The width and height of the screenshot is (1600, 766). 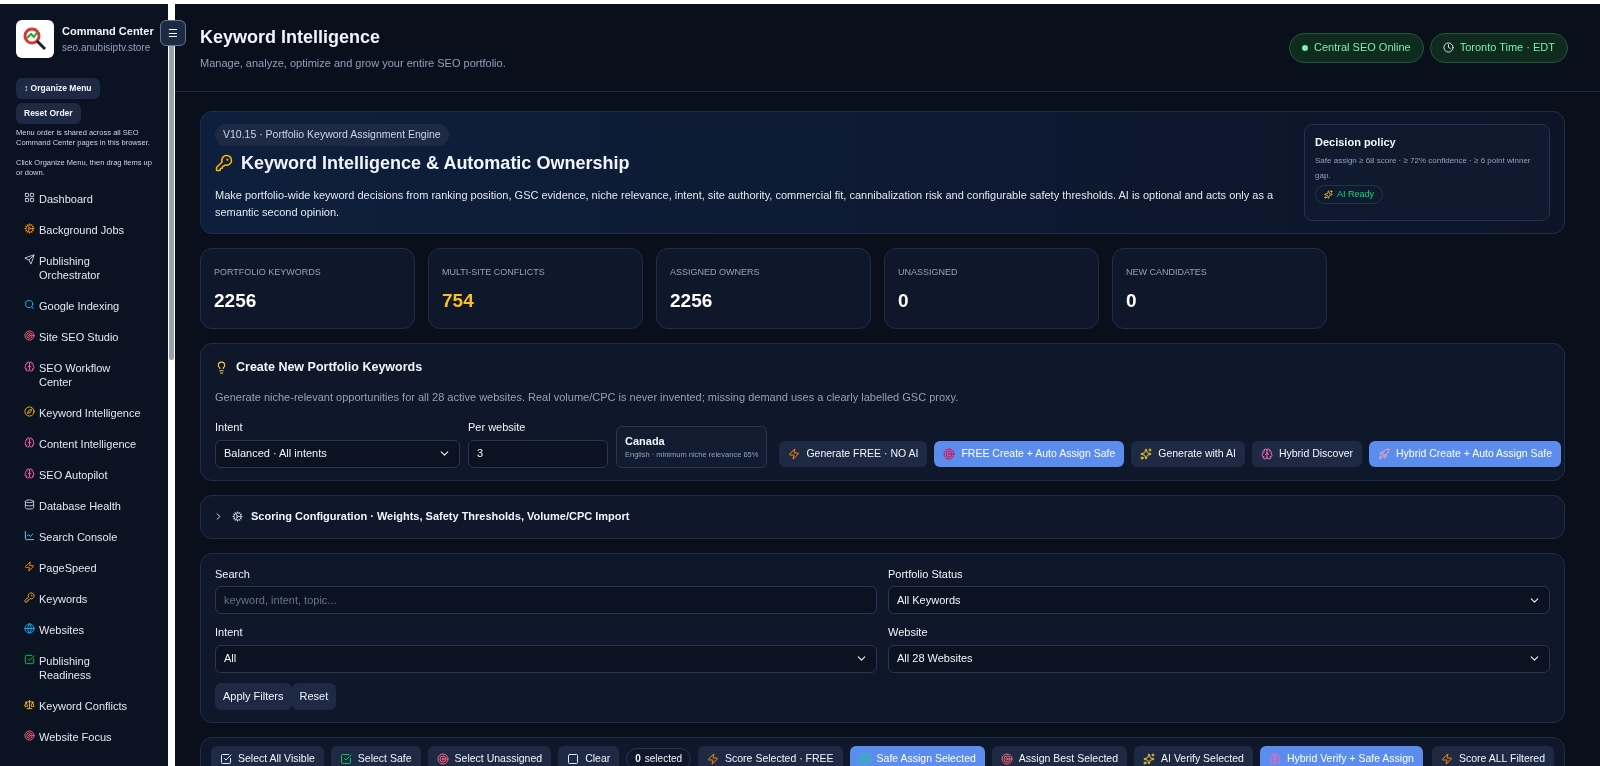 What do you see at coordinates (171, 385) in the screenshot?
I see `scrollbar` at bounding box center [171, 385].